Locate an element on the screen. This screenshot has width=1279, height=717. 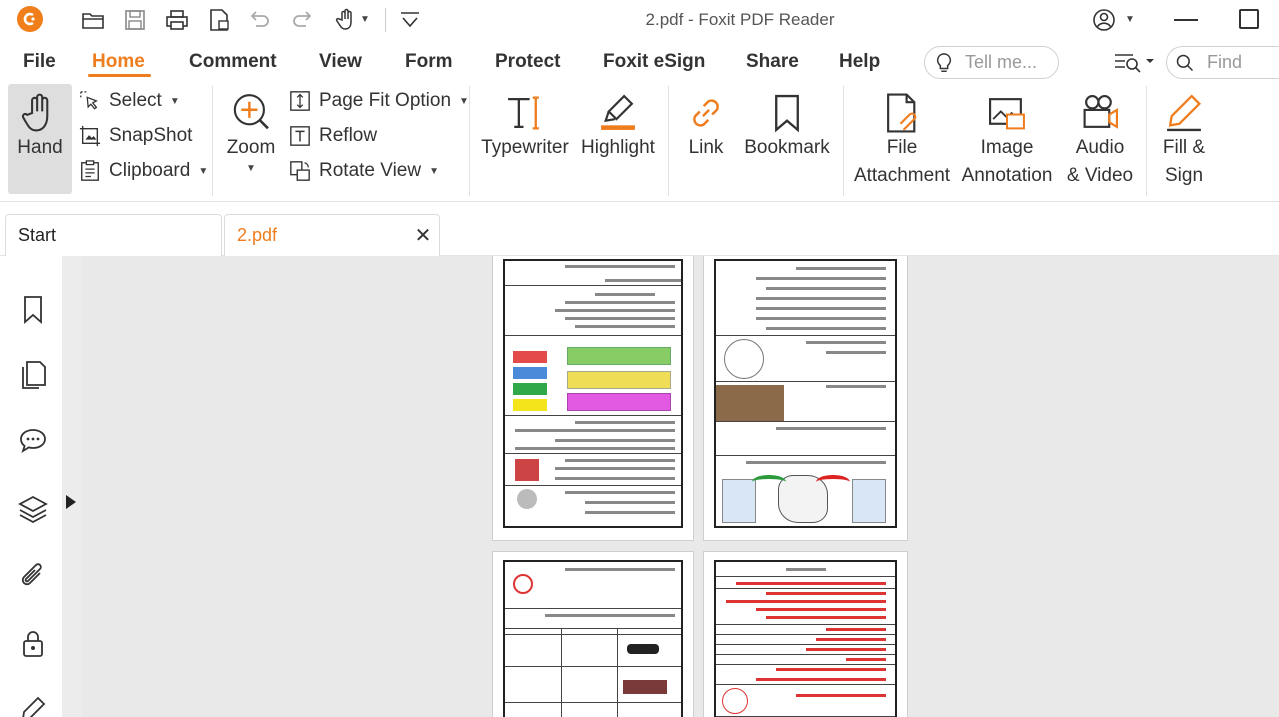
print-icon is located at coordinates (177, 20).